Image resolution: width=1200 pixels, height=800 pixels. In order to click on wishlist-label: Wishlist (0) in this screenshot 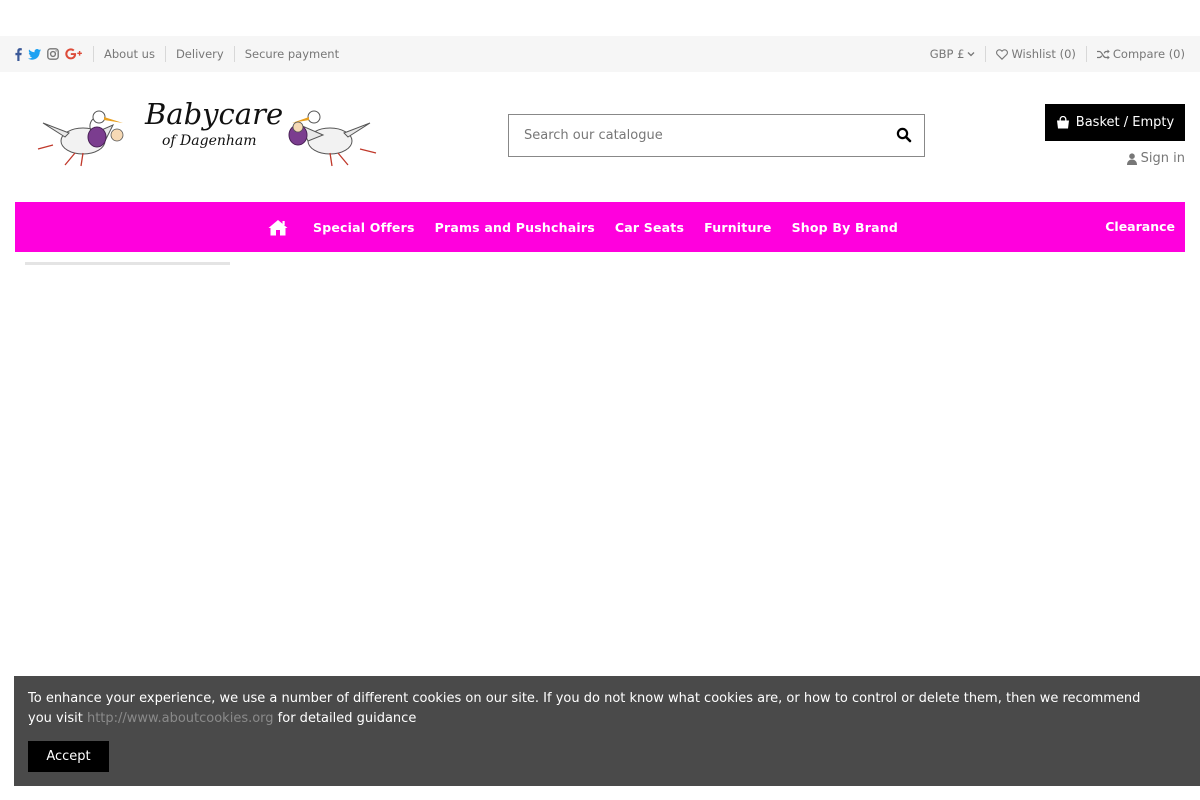, I will do `click(1043, 54)`.